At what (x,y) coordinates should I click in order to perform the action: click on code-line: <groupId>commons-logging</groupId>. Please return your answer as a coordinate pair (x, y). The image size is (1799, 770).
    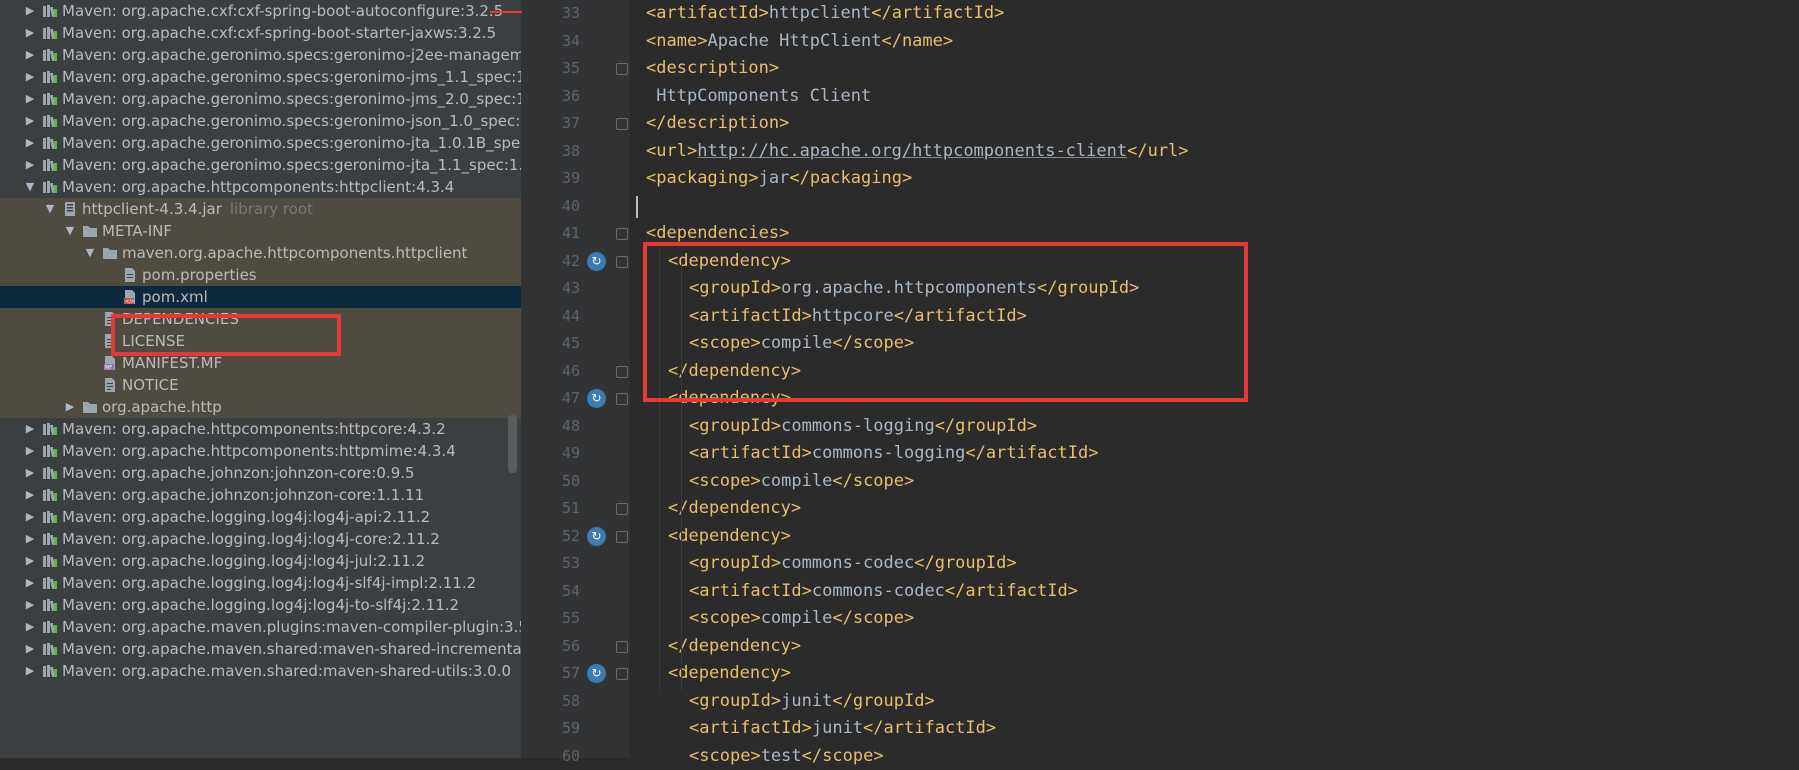
    Looking at the image, I should click on (863, 427).